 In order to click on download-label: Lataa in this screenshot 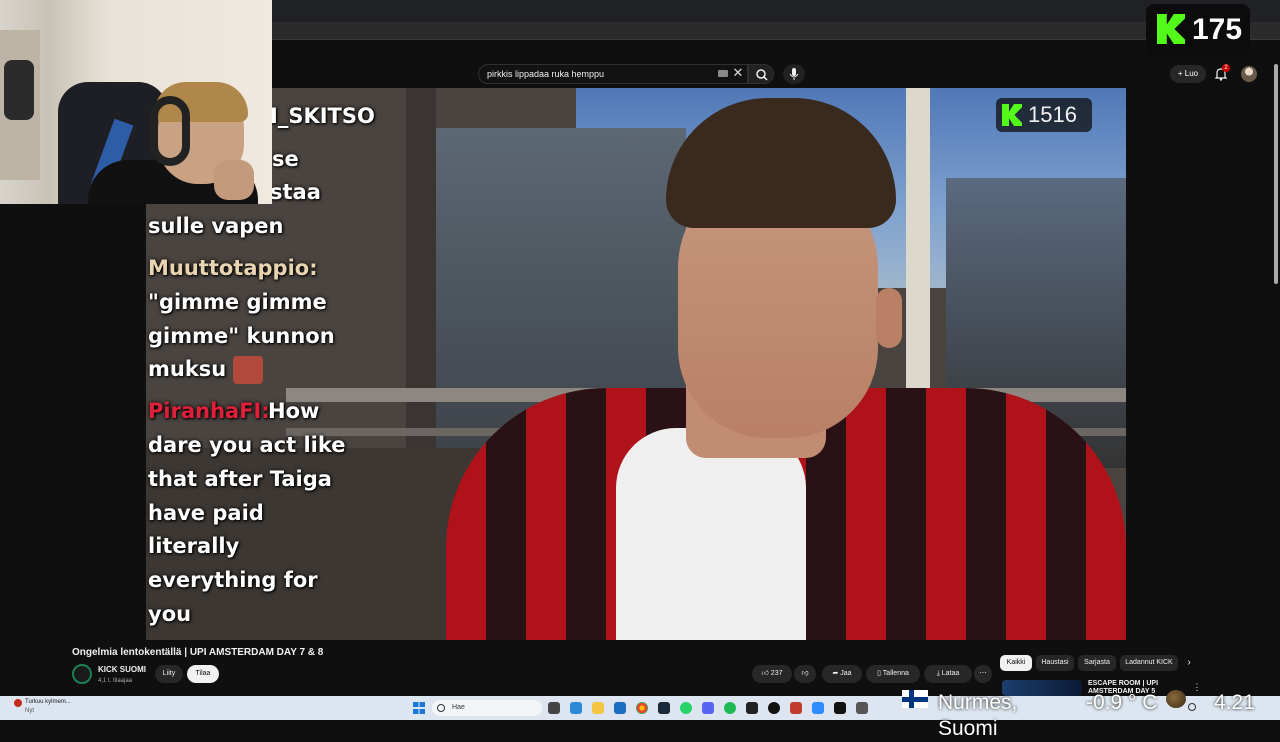, I will do `click(950, 673)`.